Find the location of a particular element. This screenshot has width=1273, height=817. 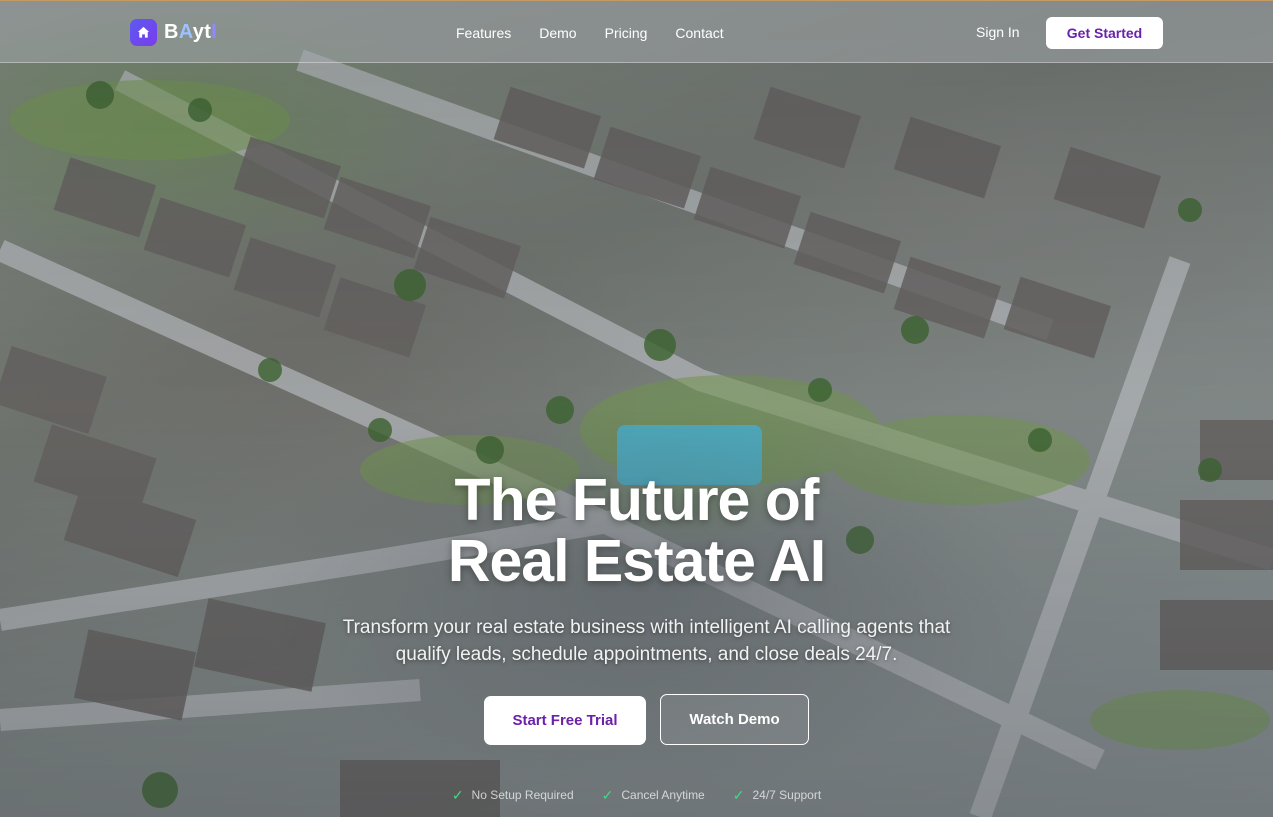

feature-item: ✓ Cancel Anytime is located at coordinates (653, 795).